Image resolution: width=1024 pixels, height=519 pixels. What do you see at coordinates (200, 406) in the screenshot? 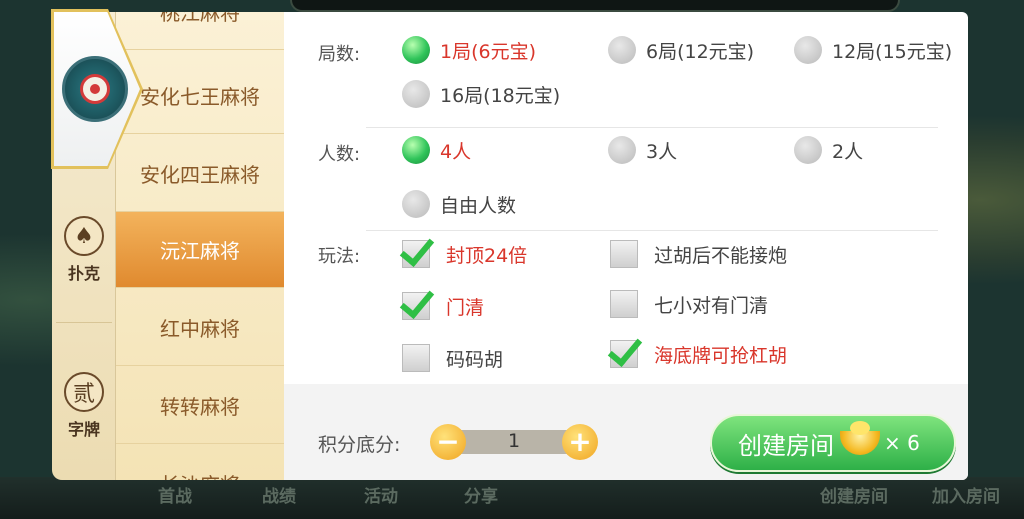
I see `game-item: 转转麻将` at bounding box center [200, 406].